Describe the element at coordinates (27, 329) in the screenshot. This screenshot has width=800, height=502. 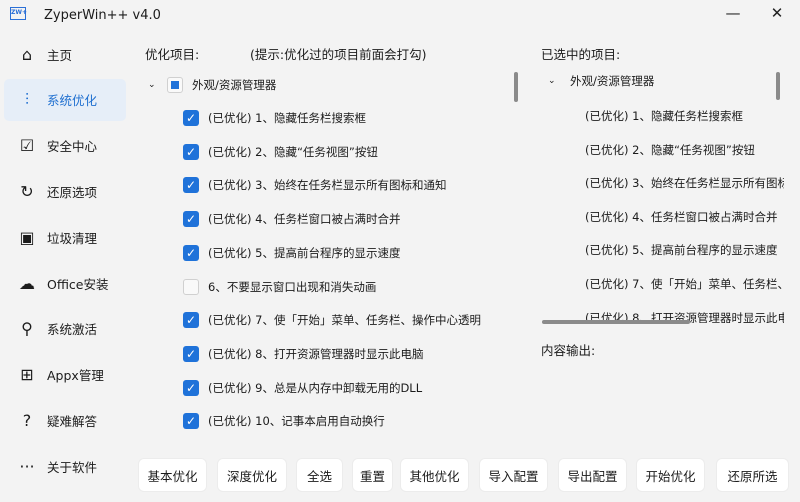
I see `search-key-icon: ⚲` at that location.